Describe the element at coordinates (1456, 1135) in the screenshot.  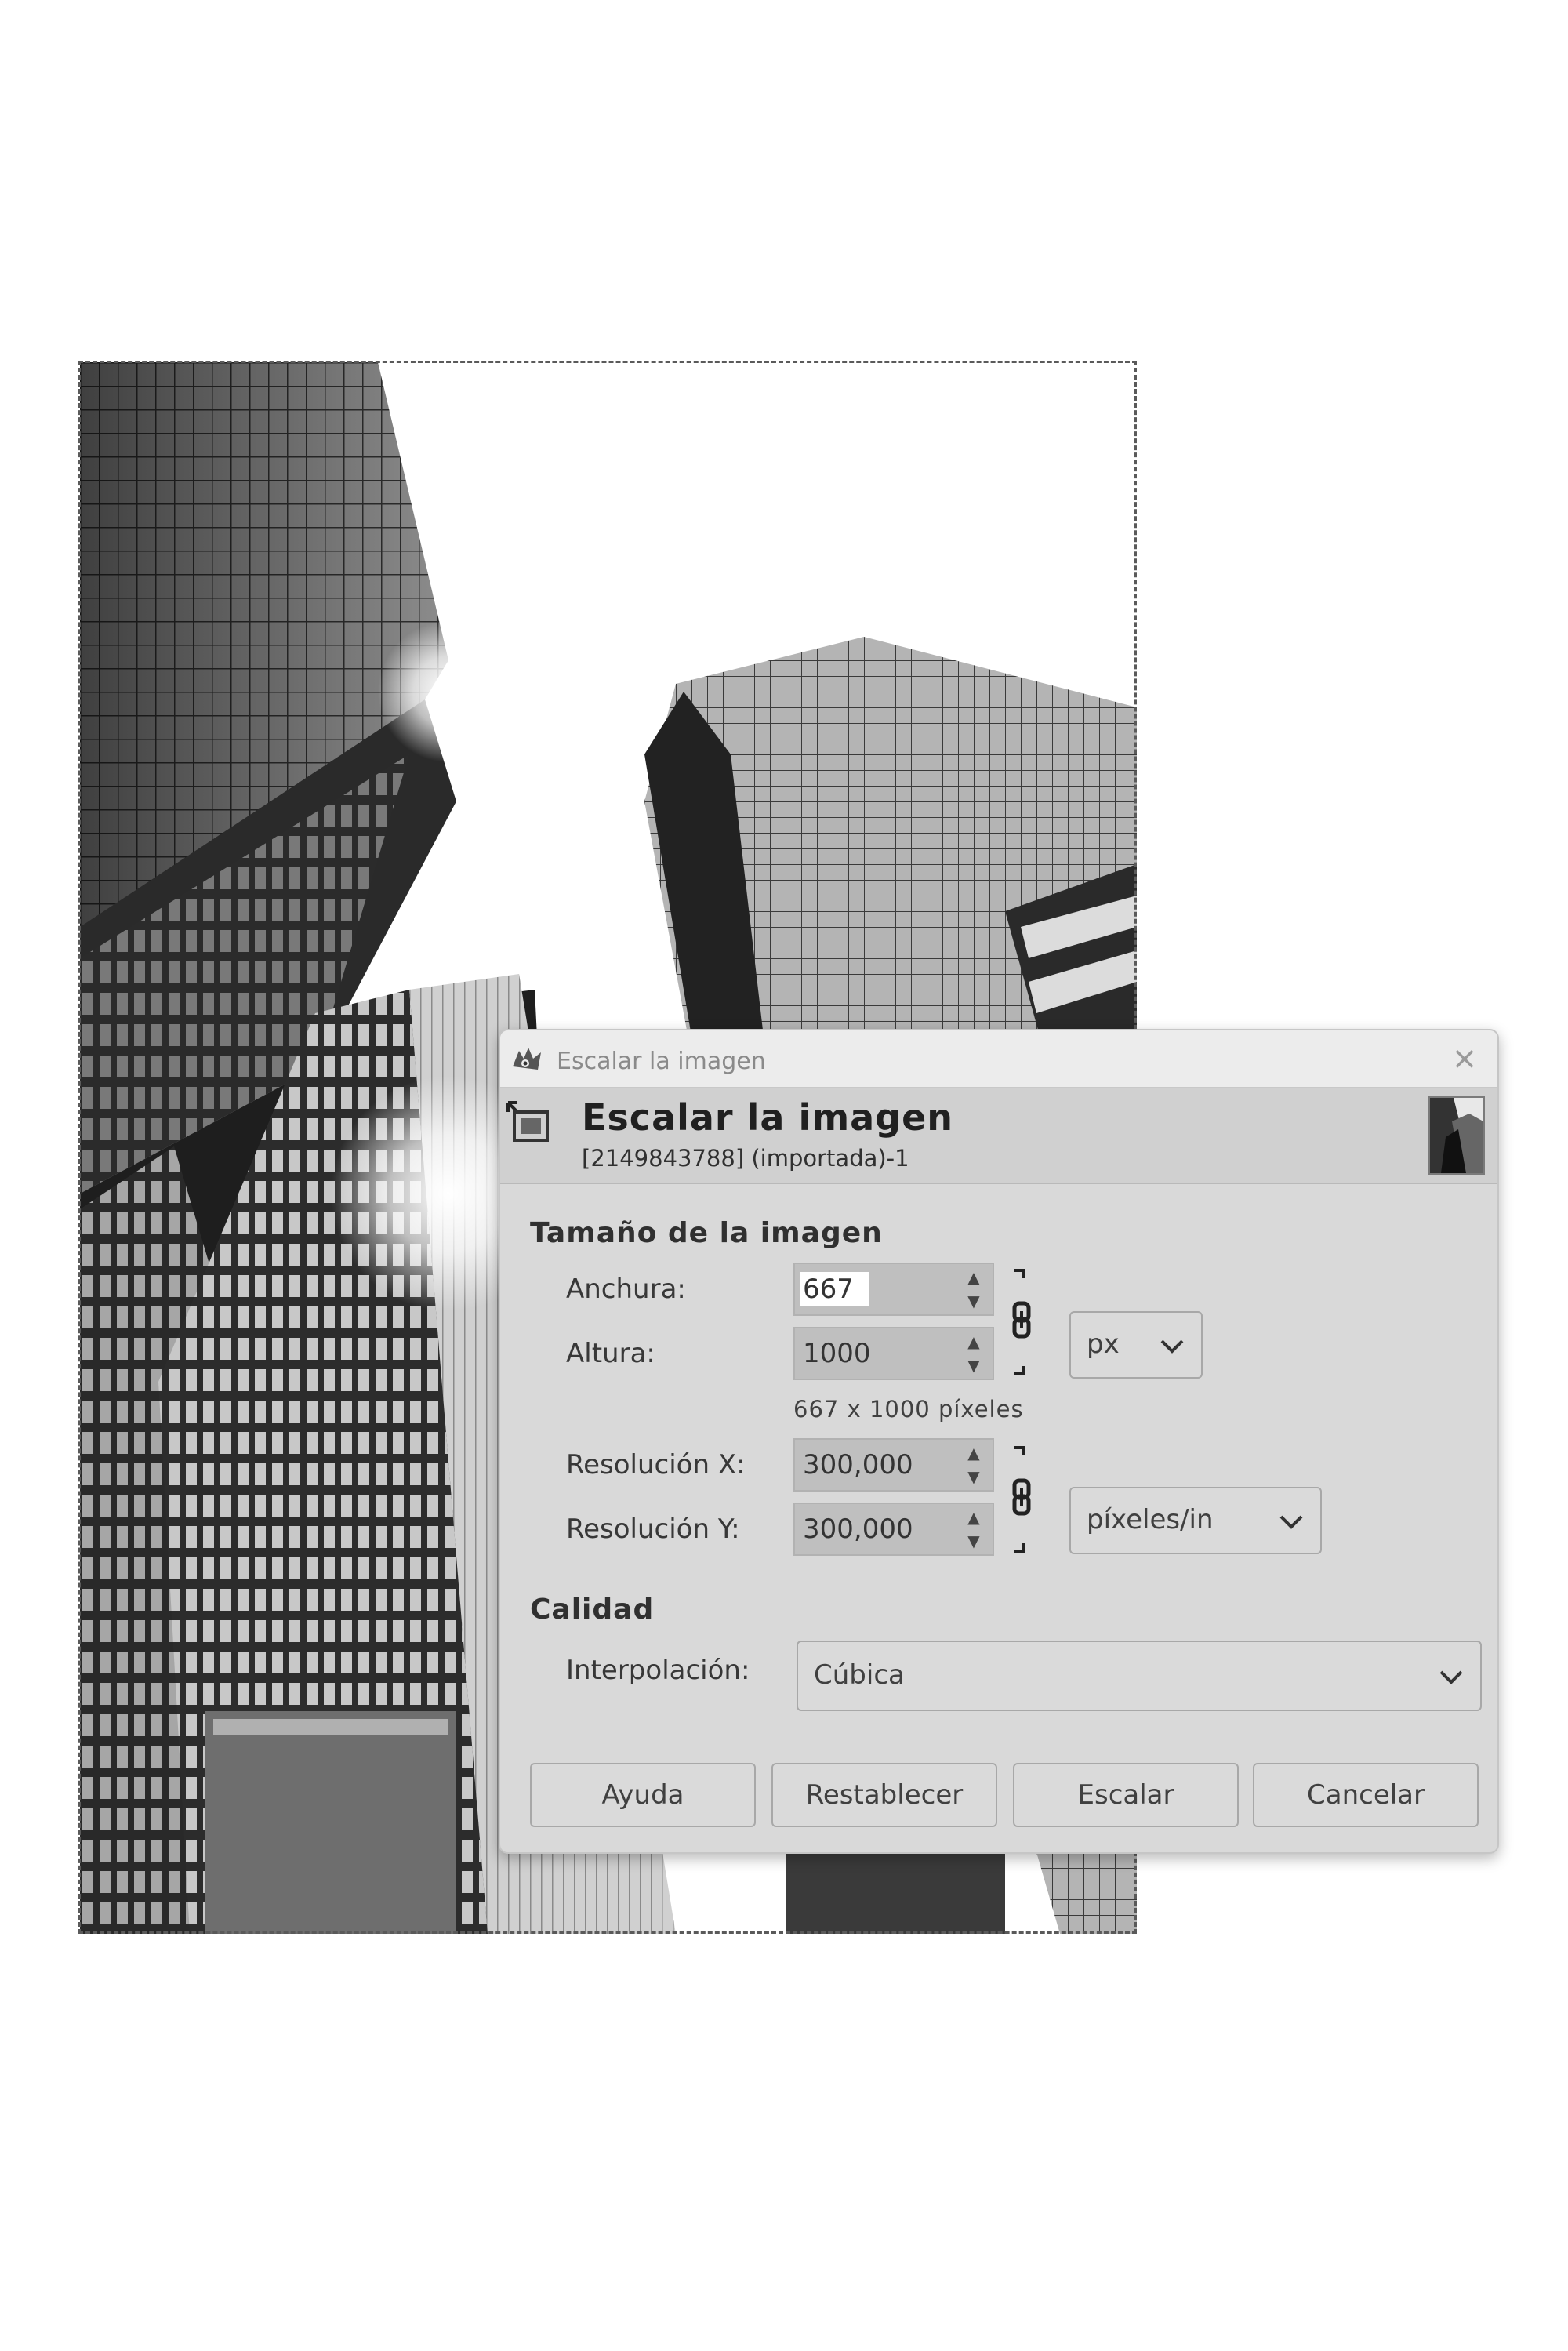
I see `image-thumbnail` at that location.